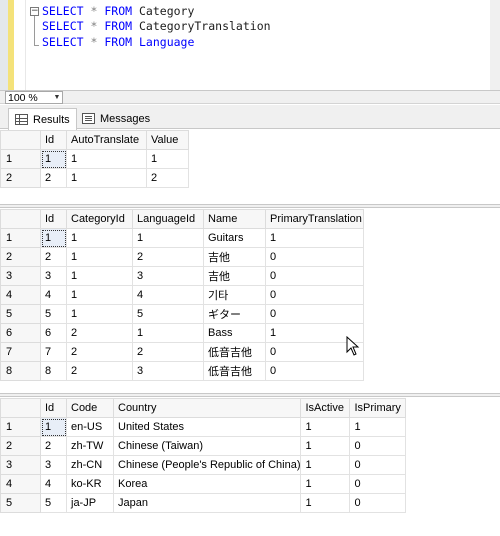  I want to click on column-header: CategoryId, so click(99, 219).